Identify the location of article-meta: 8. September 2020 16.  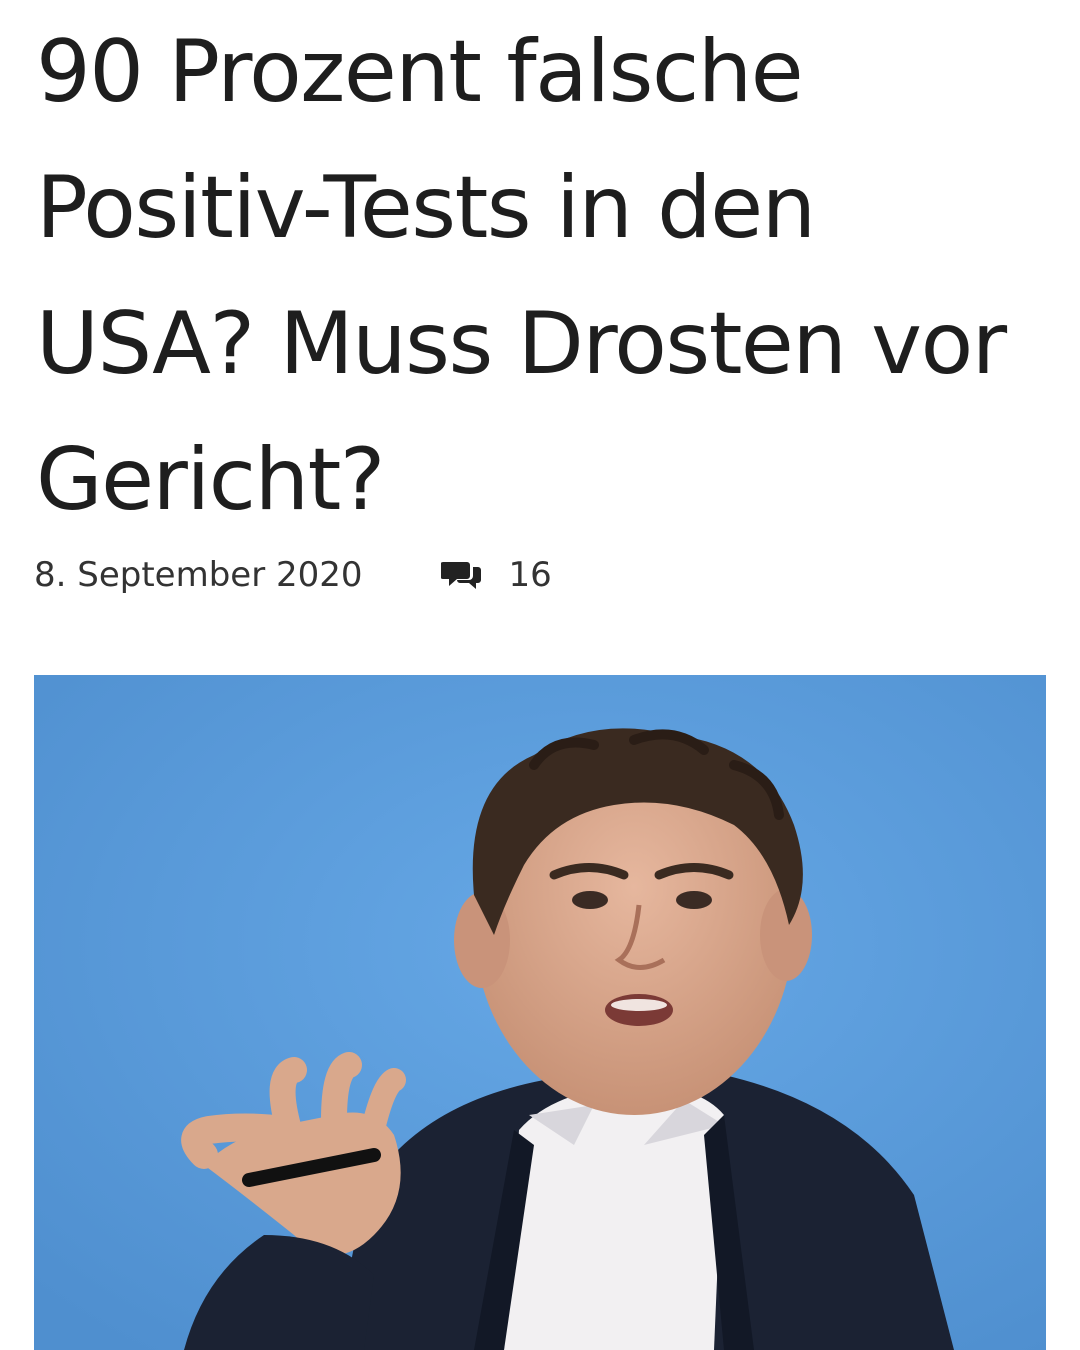
(293, 575).